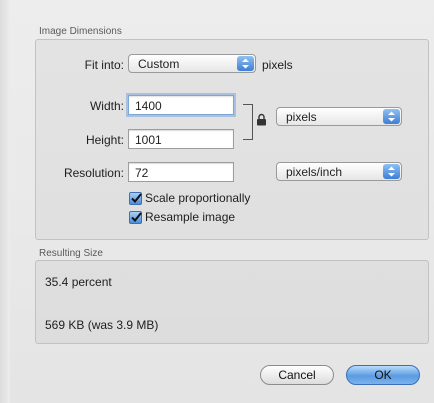 This screenshot has width=434, height=403. What do you see at coordinates (248, 122) in the screenshot?
I see `constrain-bracket` at bounding box center [248, 122].